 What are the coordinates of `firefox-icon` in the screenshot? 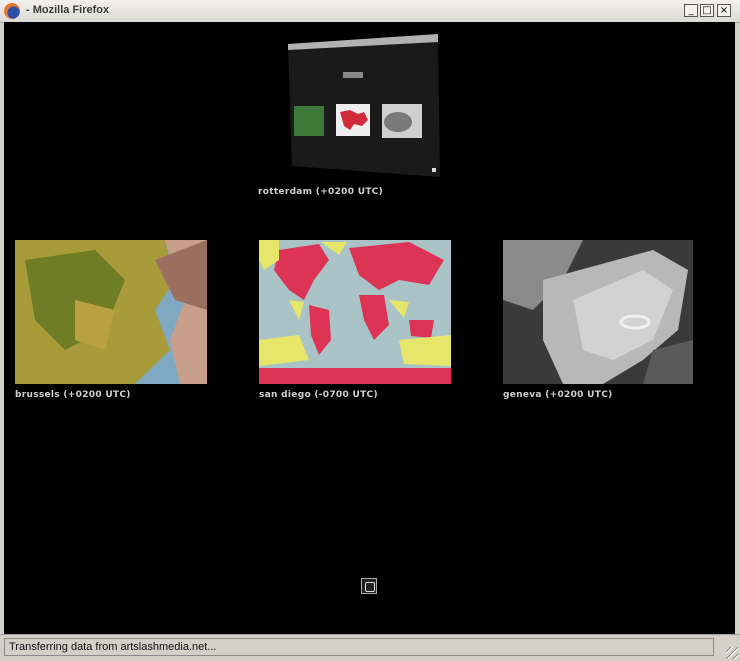 It's located at (12, 11).